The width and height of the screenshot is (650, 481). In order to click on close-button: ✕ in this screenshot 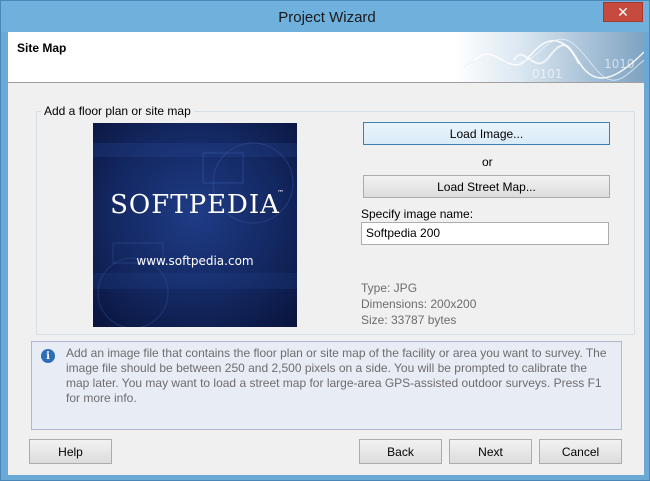, I will do `click(623, 12)`.